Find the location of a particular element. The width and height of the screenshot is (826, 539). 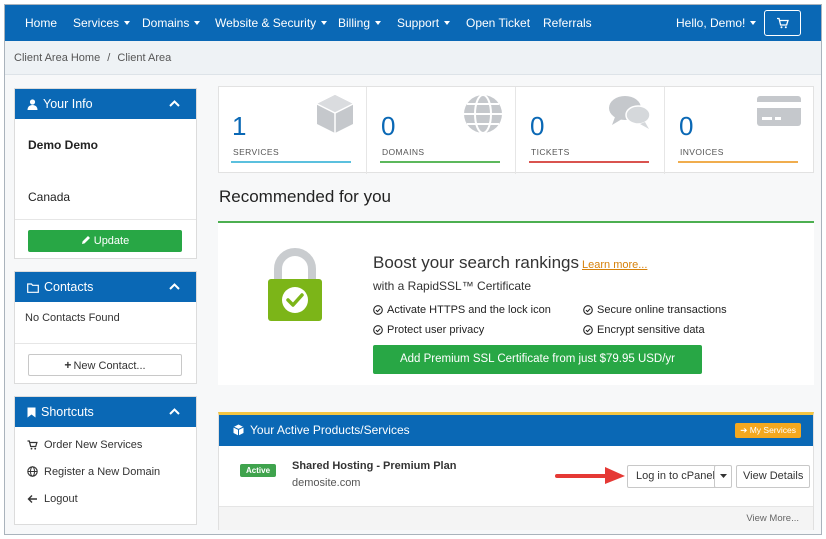

stat-domains: 0 DOMAINS is located at coordinates (442, 130).